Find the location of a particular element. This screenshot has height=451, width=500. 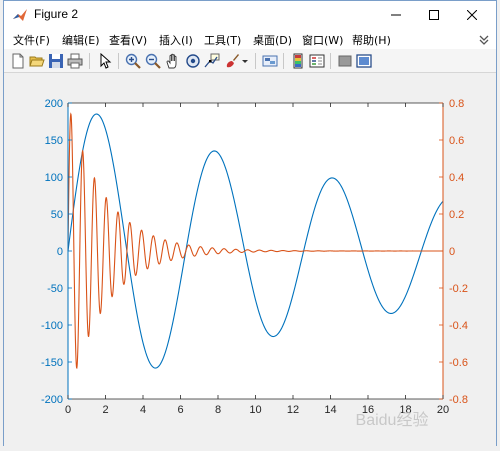

open-file-icon is located at coordinates (37, 61).